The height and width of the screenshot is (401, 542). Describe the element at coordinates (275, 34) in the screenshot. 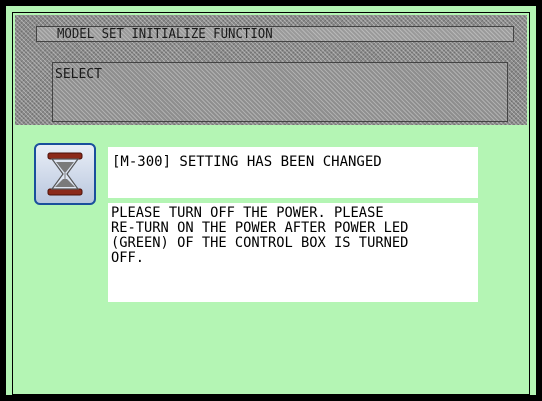

I see `title-bar: MODEL SET INITIALIZE FUNCTION` at that location.